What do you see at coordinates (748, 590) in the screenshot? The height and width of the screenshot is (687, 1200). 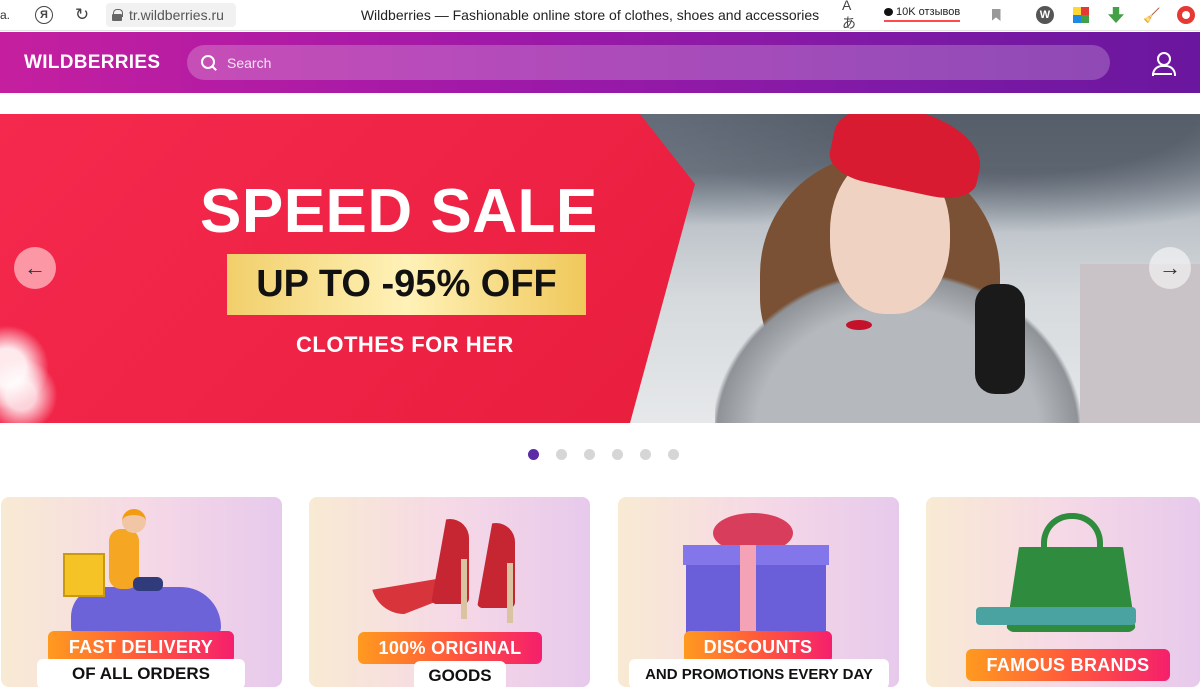 I see `gift-ribbon-illustration` at bounding box center [748, 590].